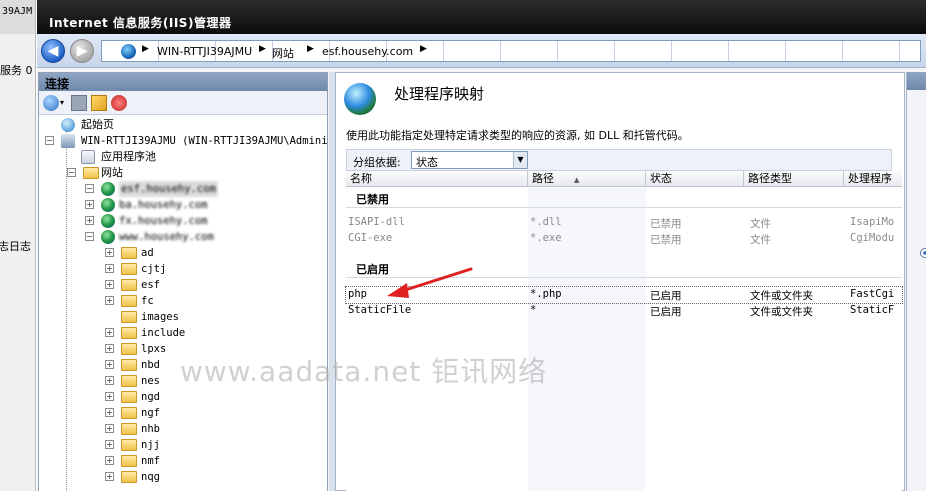 Image resolution: width=926 pixels, height=491 pixels. Describe the element at coordinates (183, 301) in the screenshot. I see `tree-item-folder: + fc` at that location.